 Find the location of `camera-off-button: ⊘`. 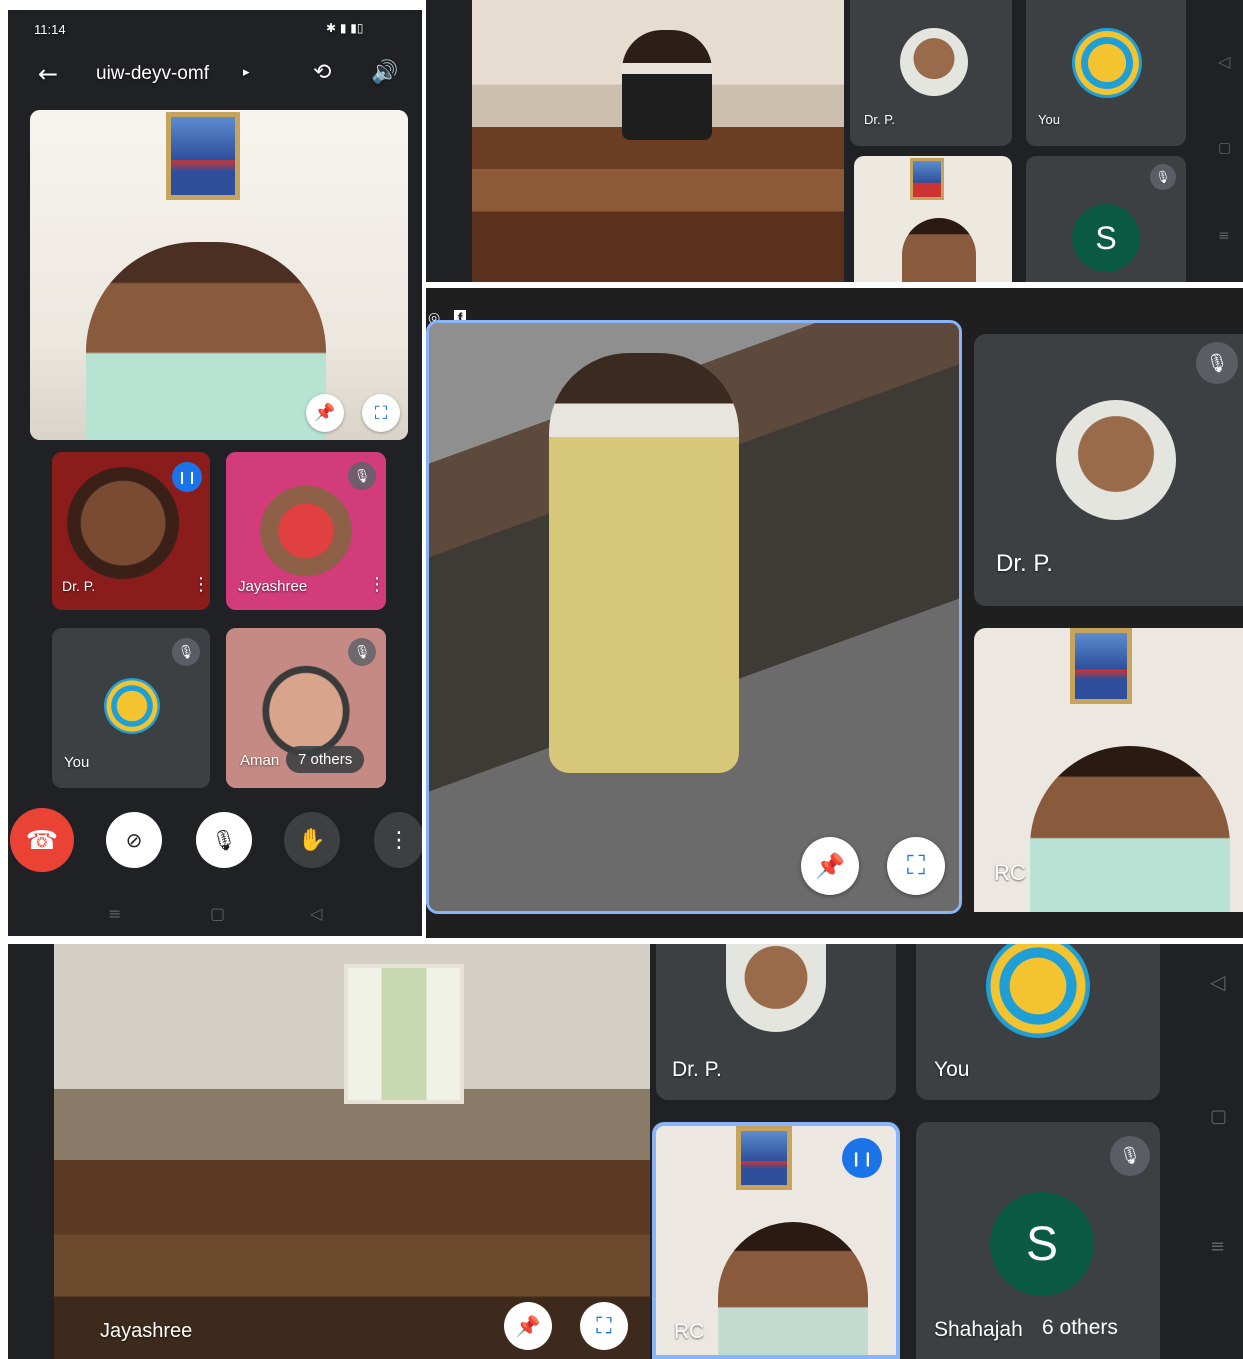

camera-off-button: ⊘ is located at coordinates (134, 840).